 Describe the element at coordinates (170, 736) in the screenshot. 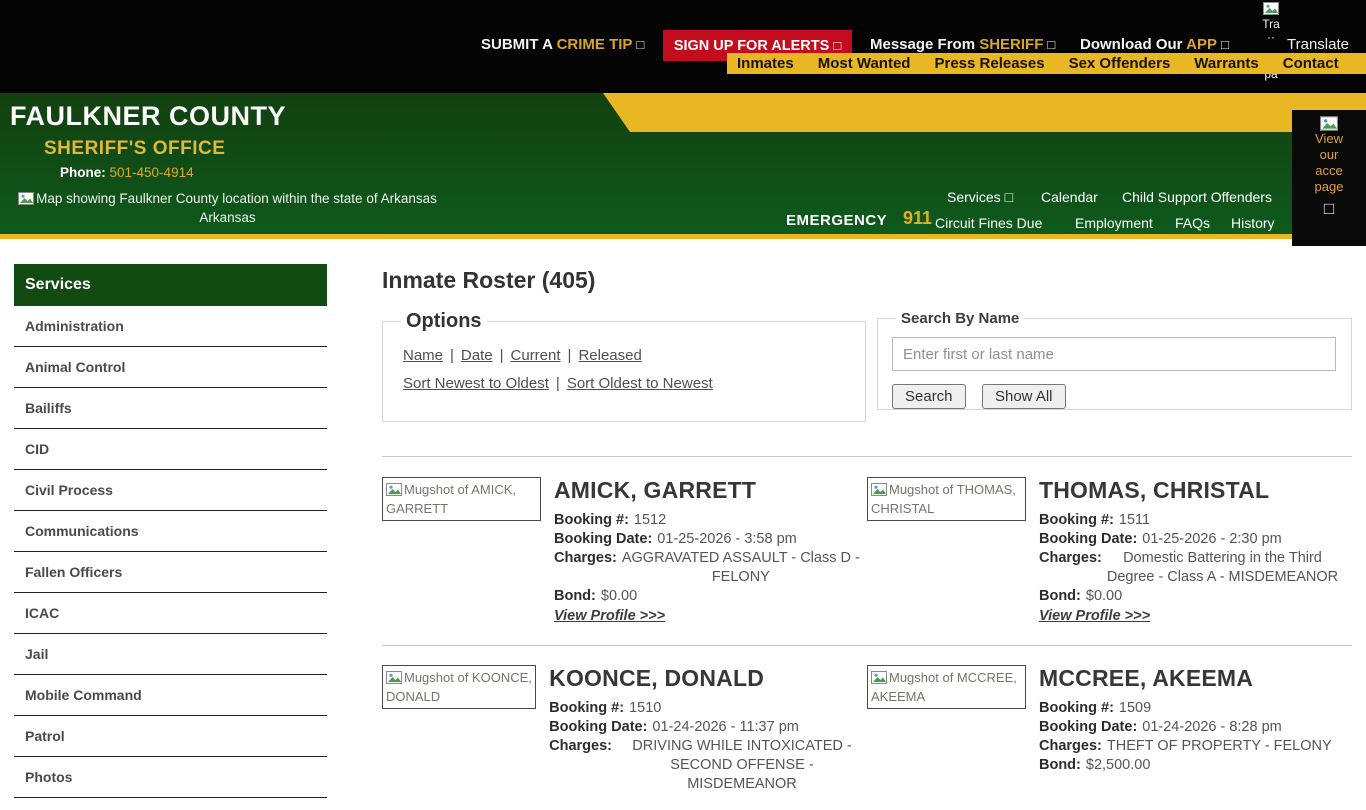

I see `sidebar-item-patrol: Patrol` at that location.